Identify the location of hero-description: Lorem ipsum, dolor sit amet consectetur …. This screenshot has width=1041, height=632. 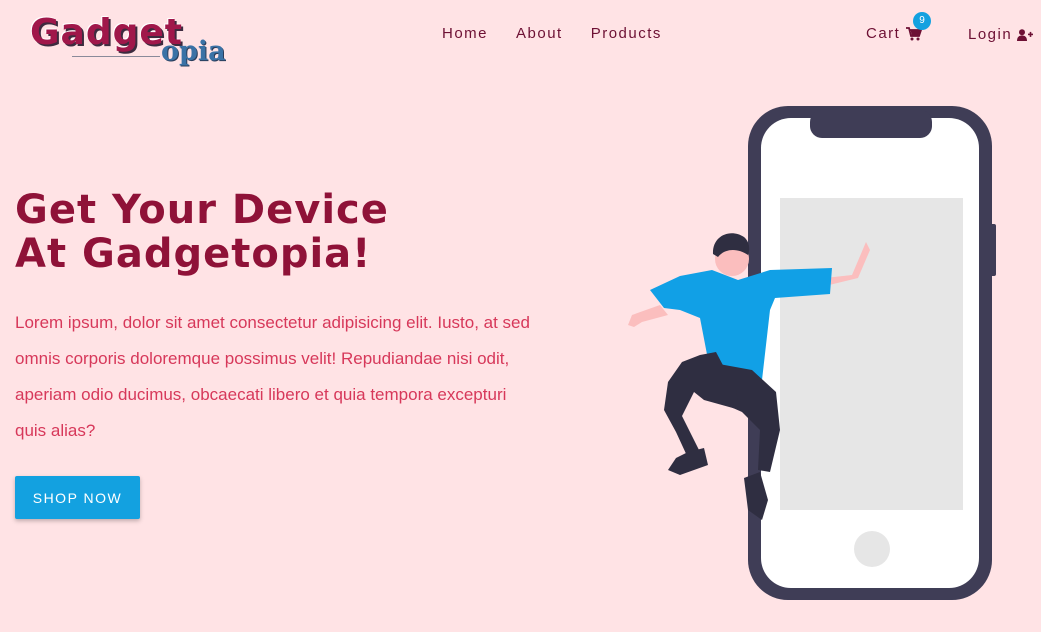
(272, 376).